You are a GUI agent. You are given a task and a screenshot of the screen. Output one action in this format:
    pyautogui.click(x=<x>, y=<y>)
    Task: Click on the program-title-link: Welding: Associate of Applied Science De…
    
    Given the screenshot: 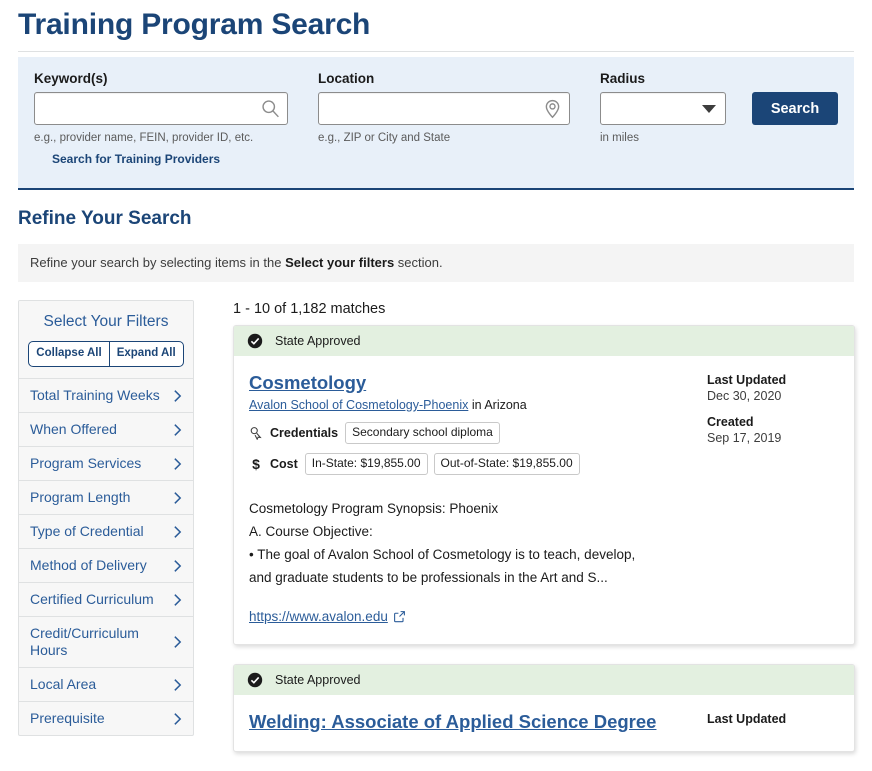 What is the action you would take?
    pyautogui.click(x=452, y=722)
    